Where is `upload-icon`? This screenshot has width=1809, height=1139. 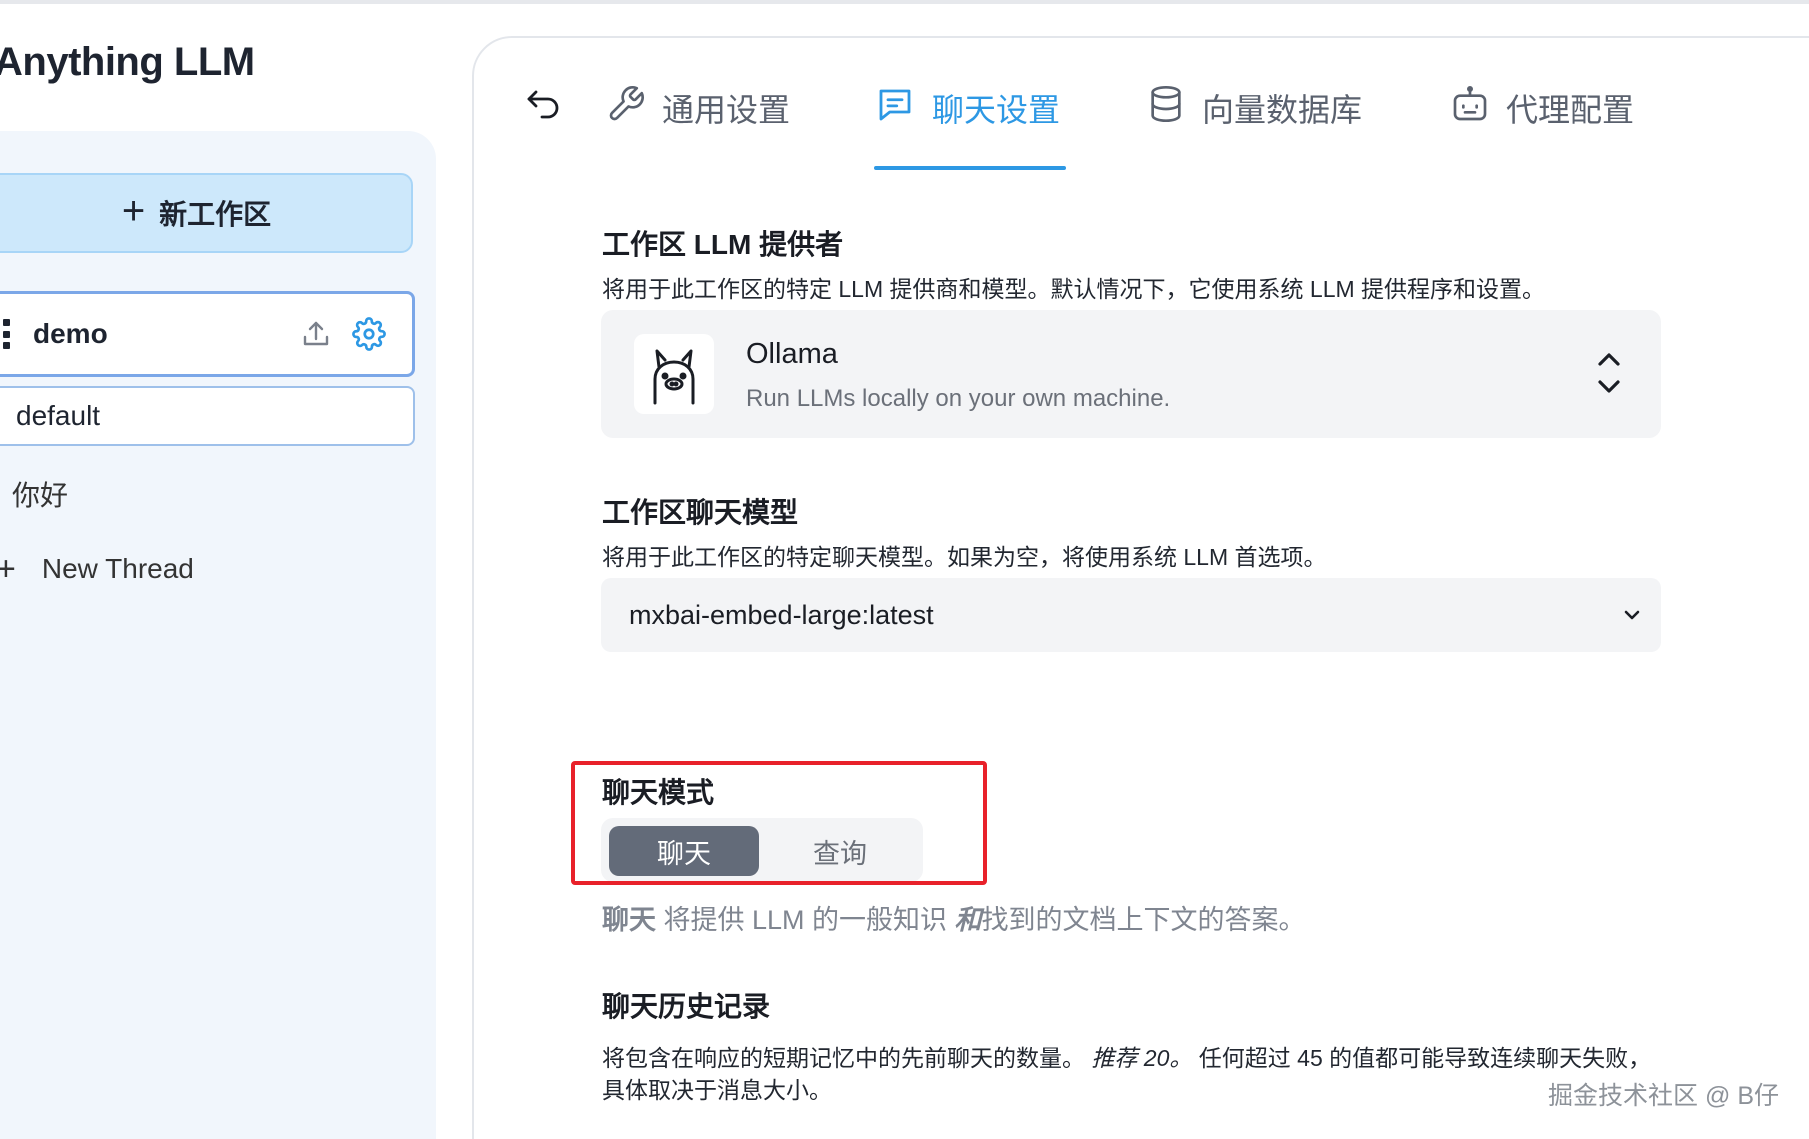
upload-icon is located at coordinates (316, 334).